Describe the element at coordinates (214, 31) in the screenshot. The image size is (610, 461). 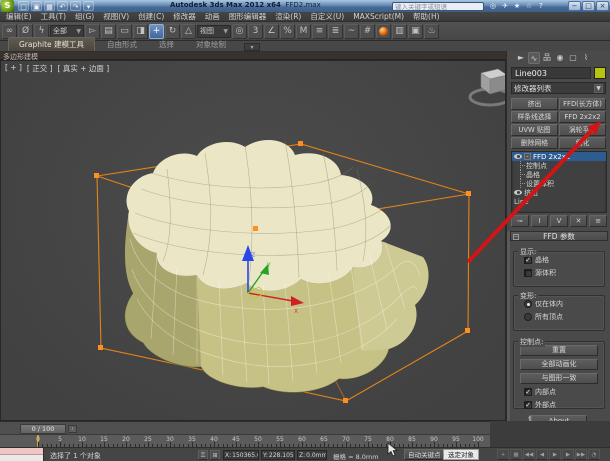
I see `reference-coordinate-dropdown: 视图 ▼` at that location.